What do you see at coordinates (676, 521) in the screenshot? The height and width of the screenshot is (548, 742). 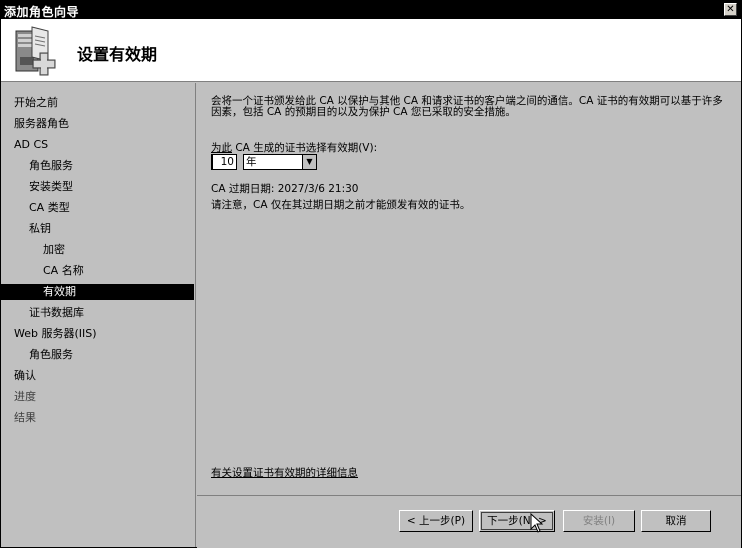 I see `cancel-button: 取消` at bounding box center [676, 521].